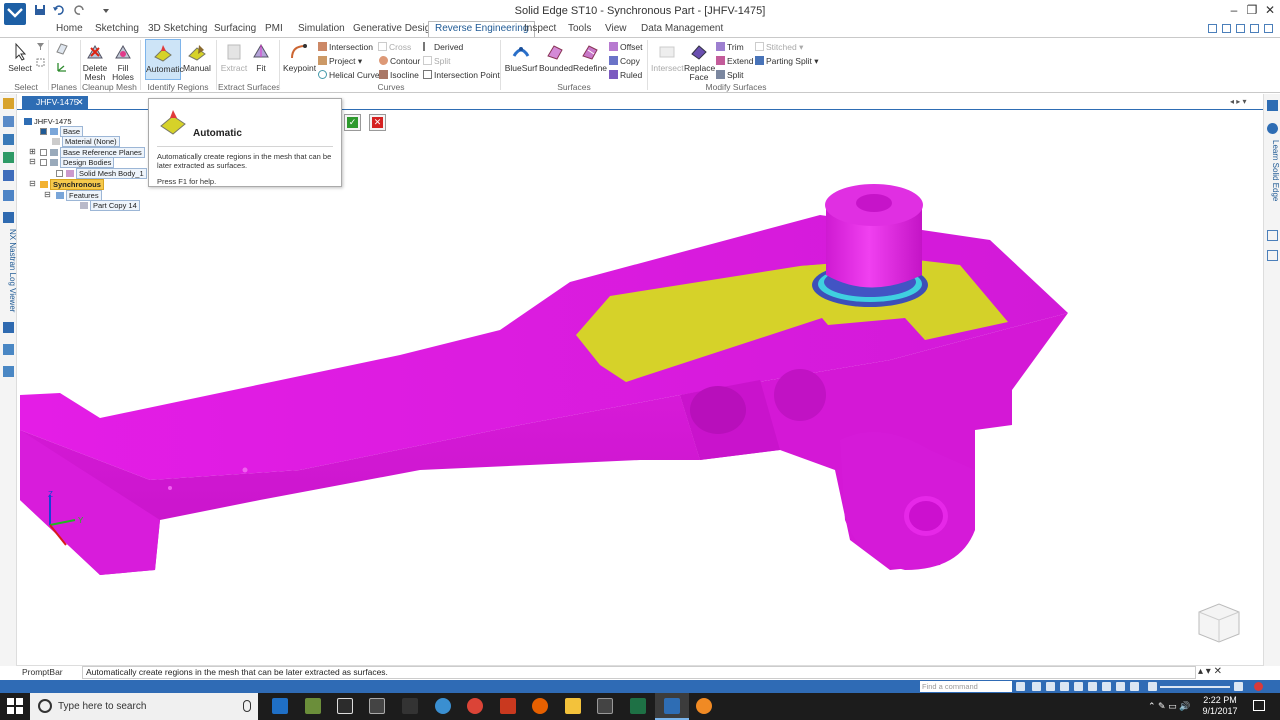 This screenshot has width=1280, height=720. Describe the element at coordinates (399, 61) in the screenshot. I see `contour-button: Contour` at that location.